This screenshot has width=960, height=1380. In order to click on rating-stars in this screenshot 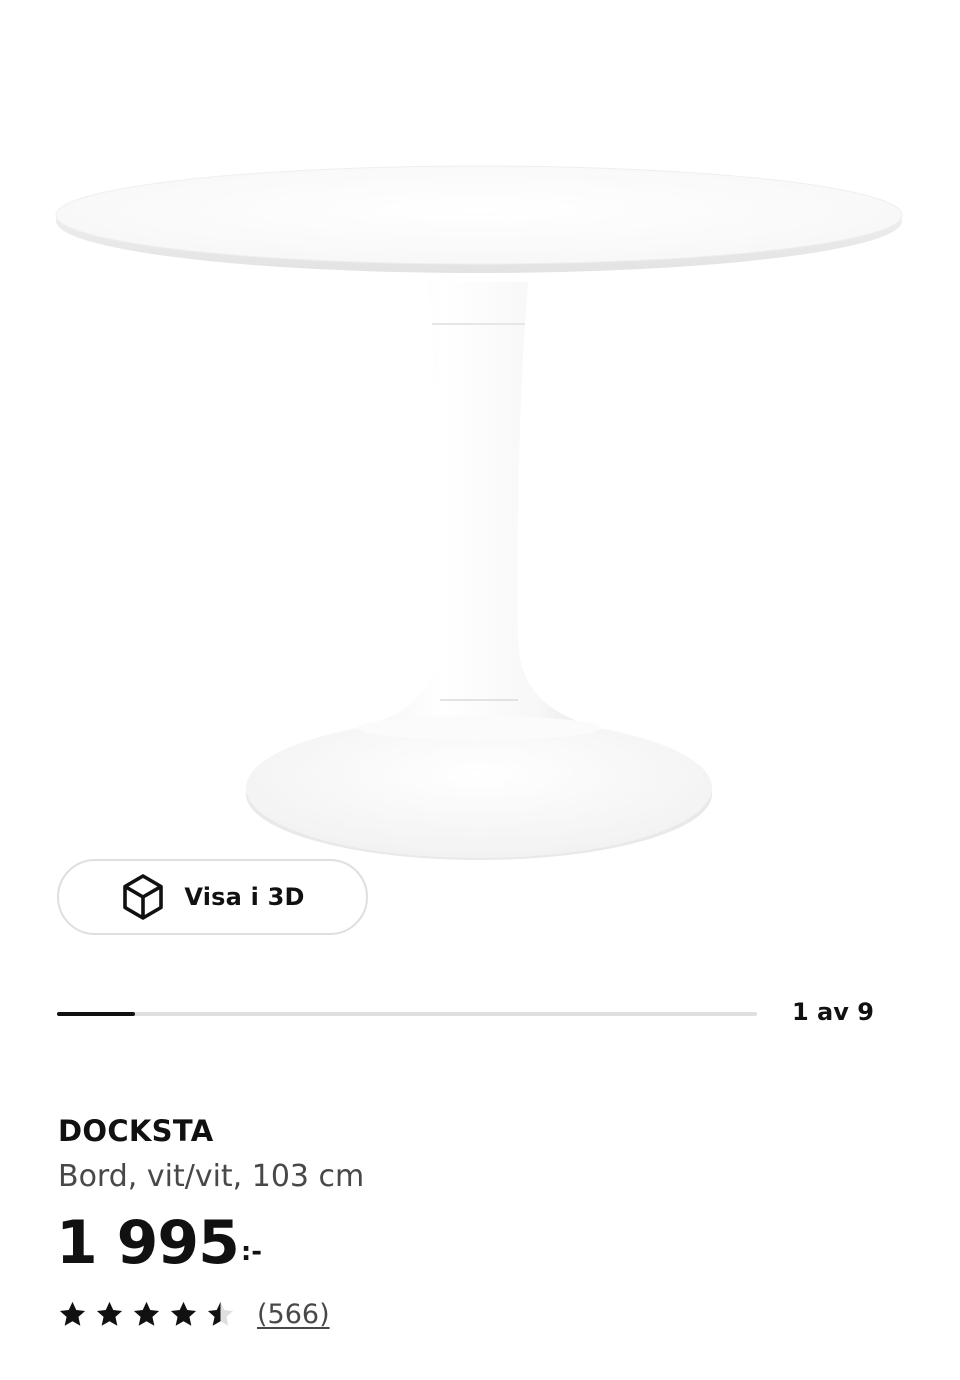, I will do `click(146, 1314)`.